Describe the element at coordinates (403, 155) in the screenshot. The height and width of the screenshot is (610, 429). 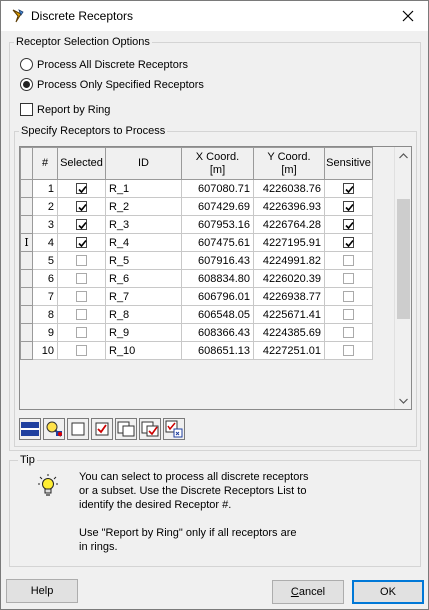
I see `scroll-up-icon` at that location.